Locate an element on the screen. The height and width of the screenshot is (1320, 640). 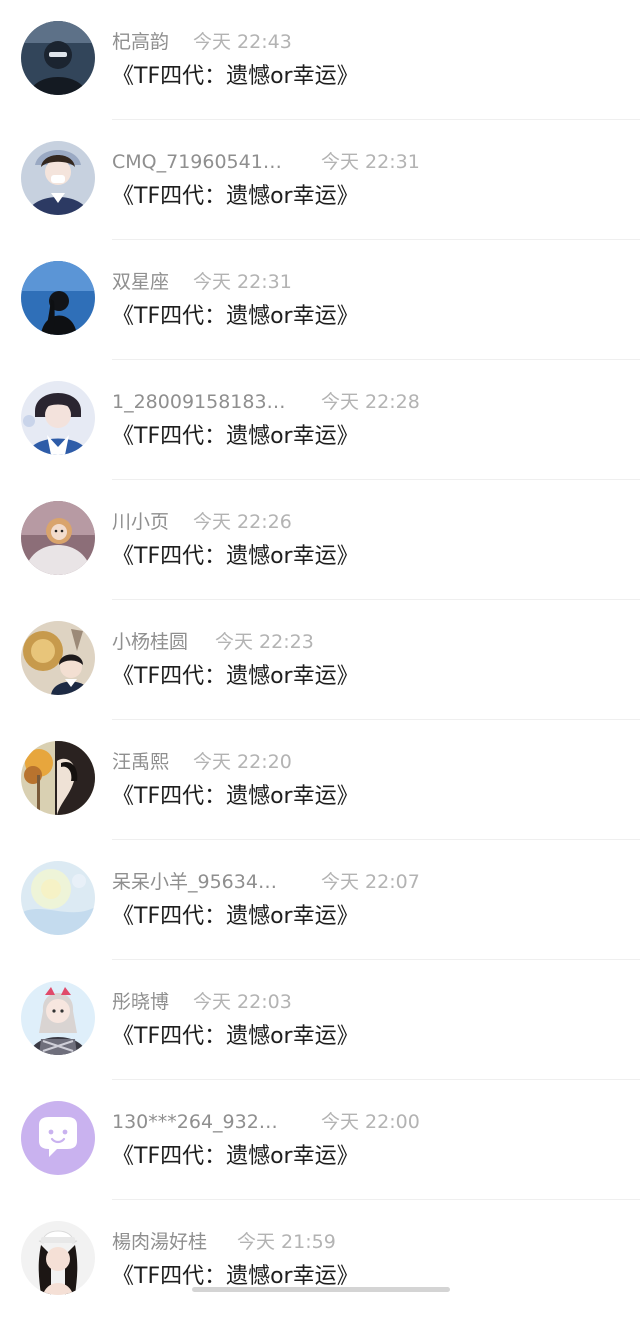
message-row: 呆呆小羊_95634… 今天 22:07 《TF四代：遗憾or幸运》 is located at coordinates (320, 900).